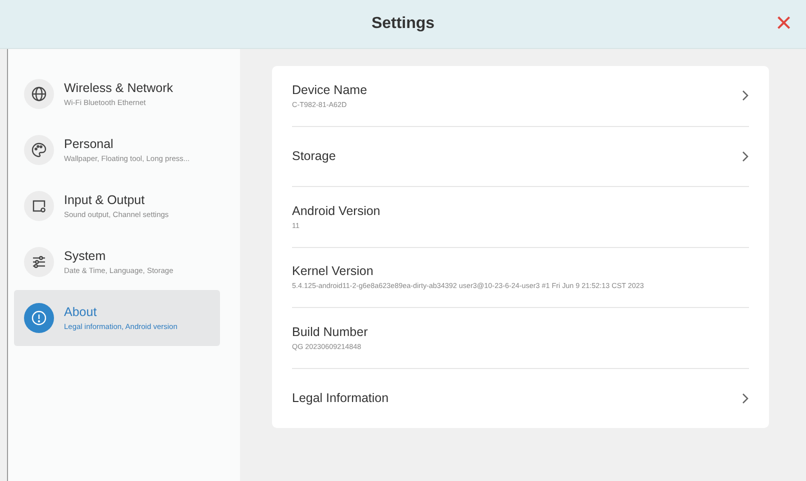 The width and height of the screenshot is (806, 481). I want to click on sliders-icon, so click(39, 262).